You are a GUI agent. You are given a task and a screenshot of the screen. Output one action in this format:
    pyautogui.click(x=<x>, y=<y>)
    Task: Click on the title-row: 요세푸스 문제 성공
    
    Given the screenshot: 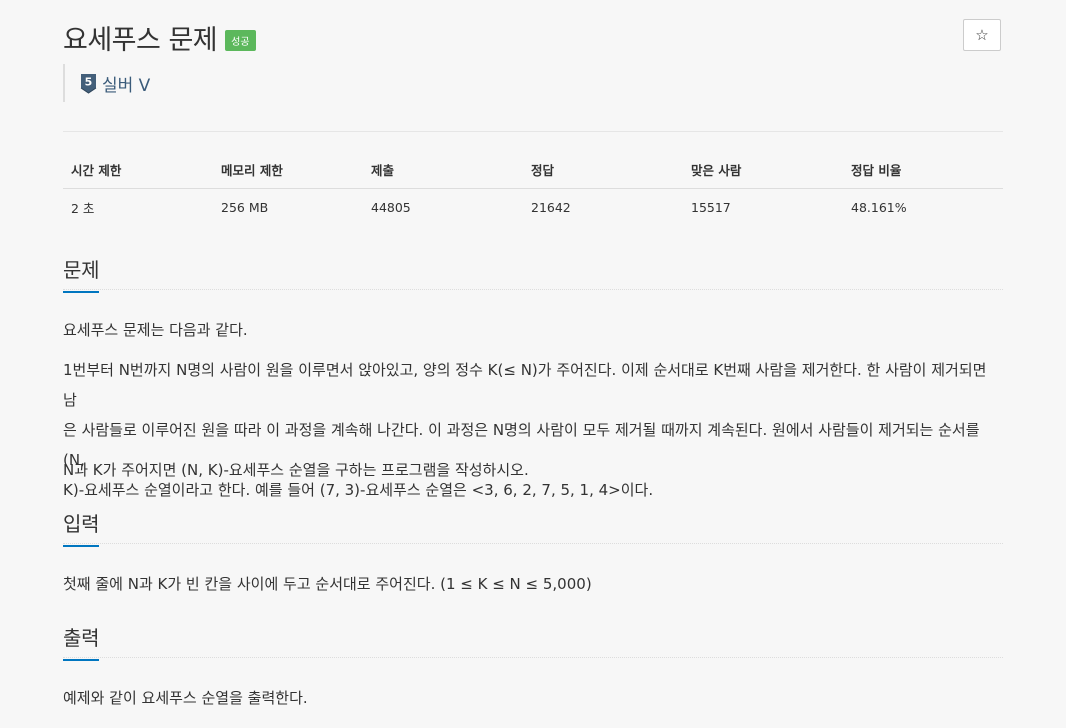 What is the action you would take?
    pyautogui.click(x=159, y=37)
    